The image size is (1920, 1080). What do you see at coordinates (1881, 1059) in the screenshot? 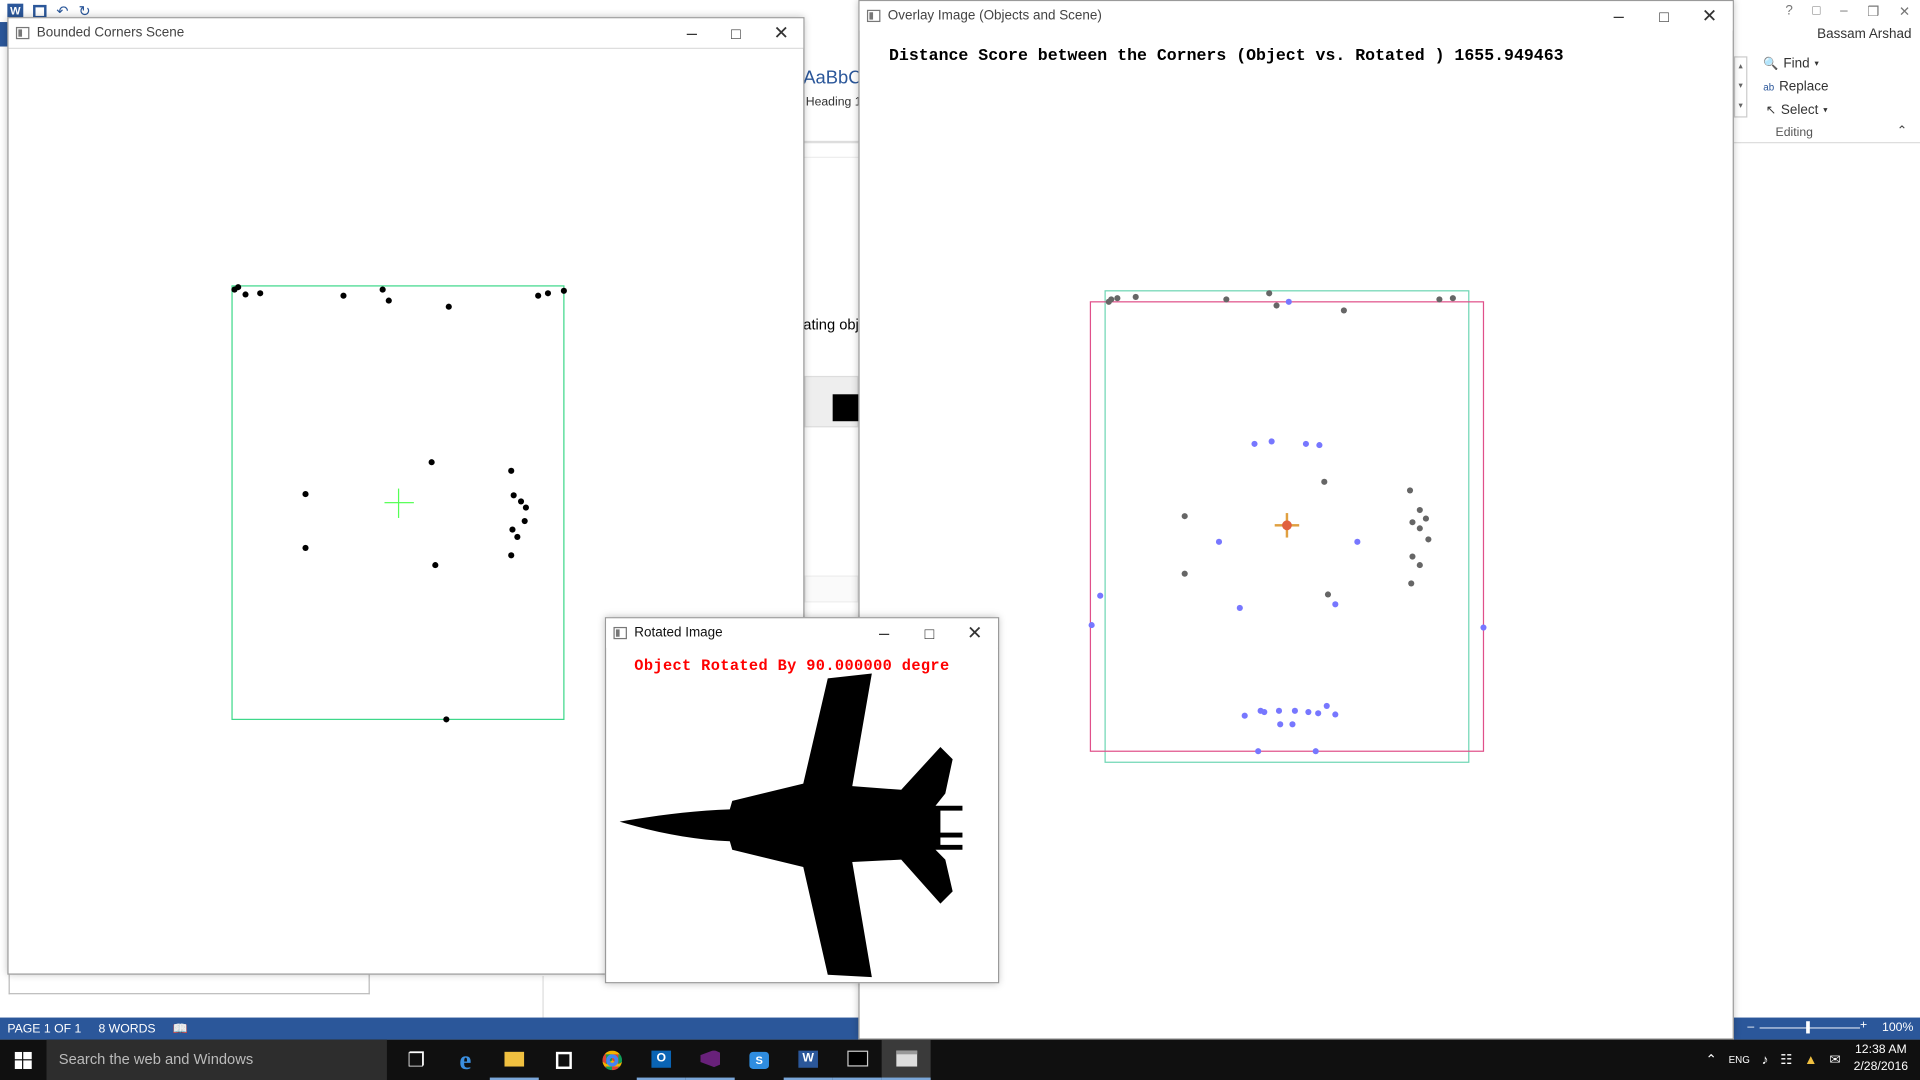
I see `clock: 12:38 AM 2/28/2016` at bounding box center [1881, 1059].